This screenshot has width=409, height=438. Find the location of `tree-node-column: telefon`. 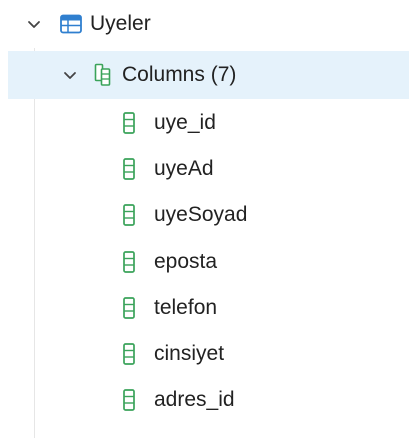

tree-node-column: telefon is located at coordinates (204, 308).